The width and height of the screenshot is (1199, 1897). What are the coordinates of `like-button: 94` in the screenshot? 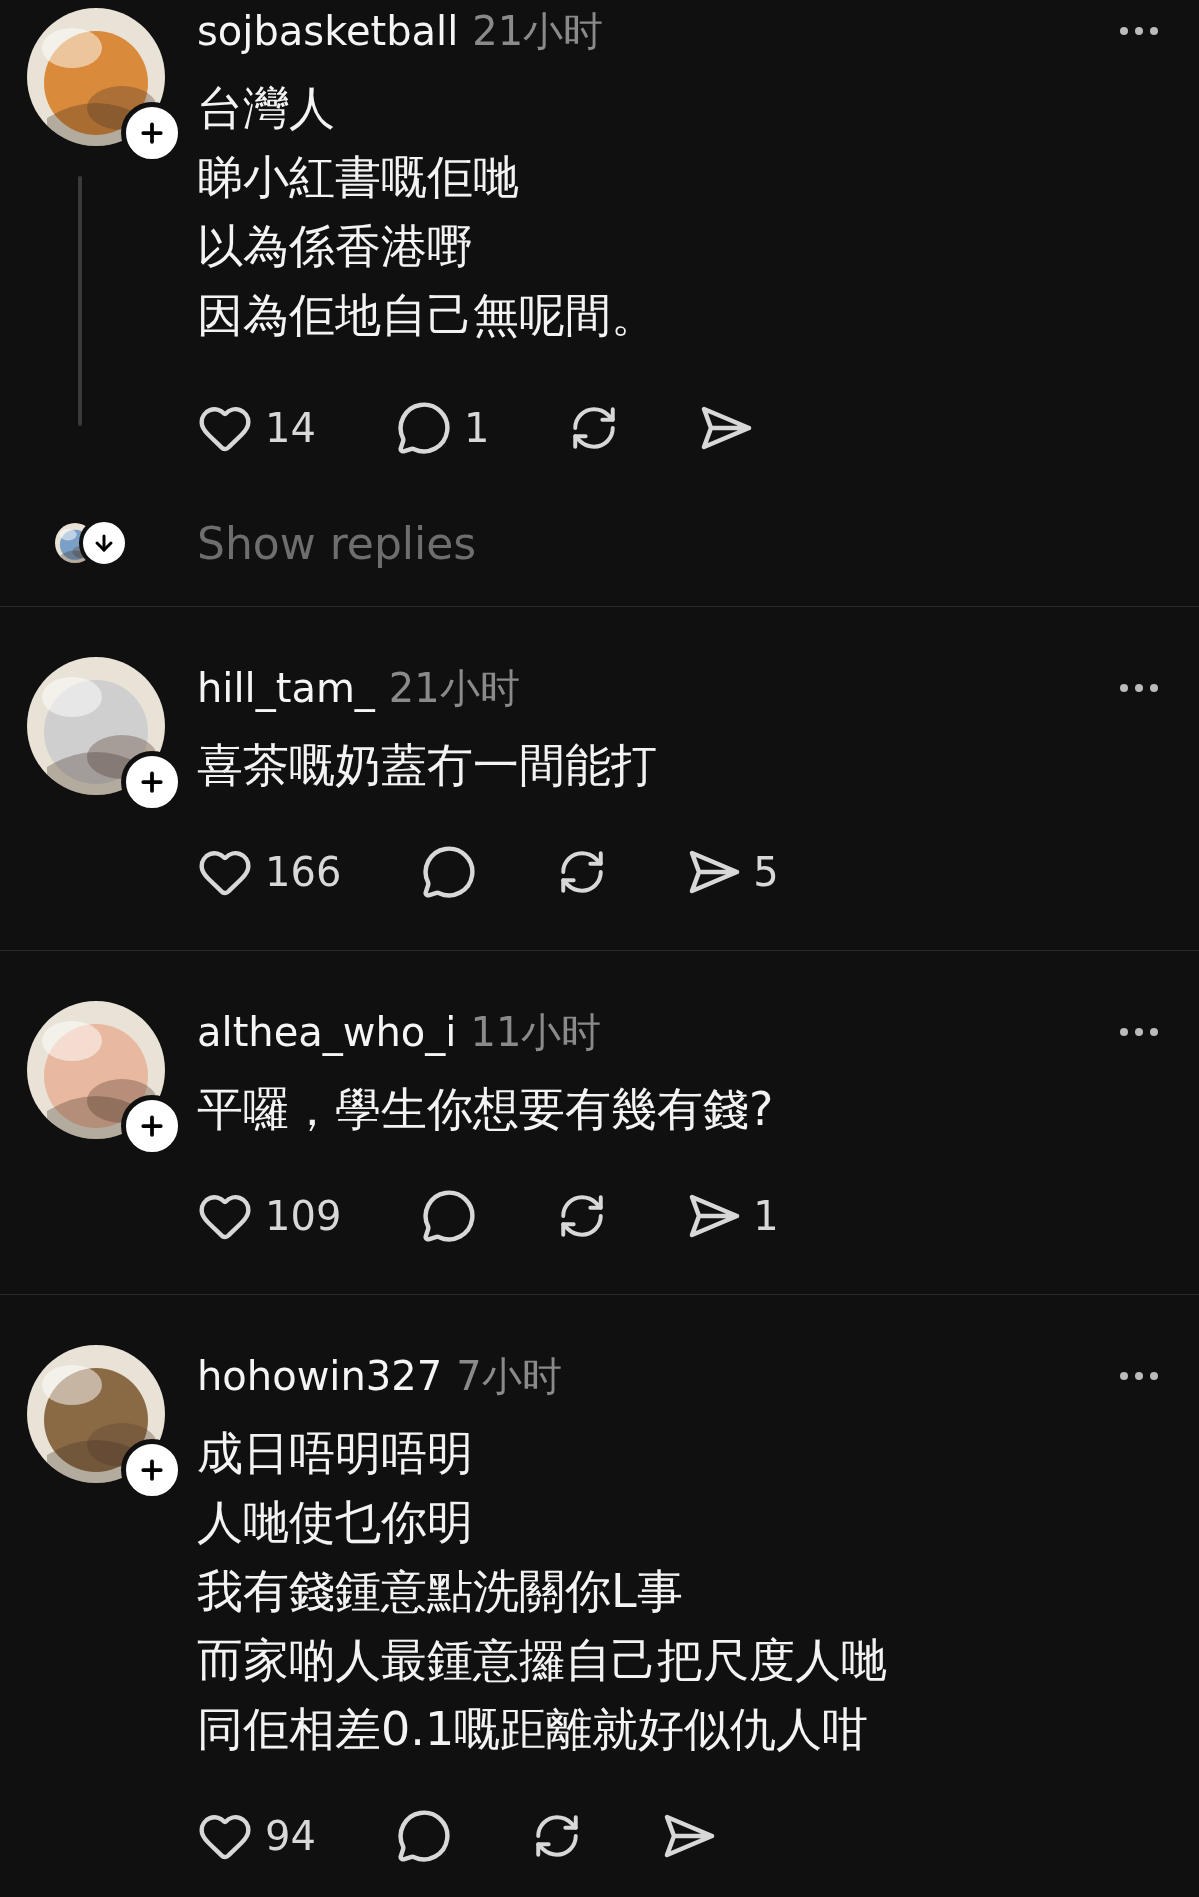 It's located at (256, 1836).